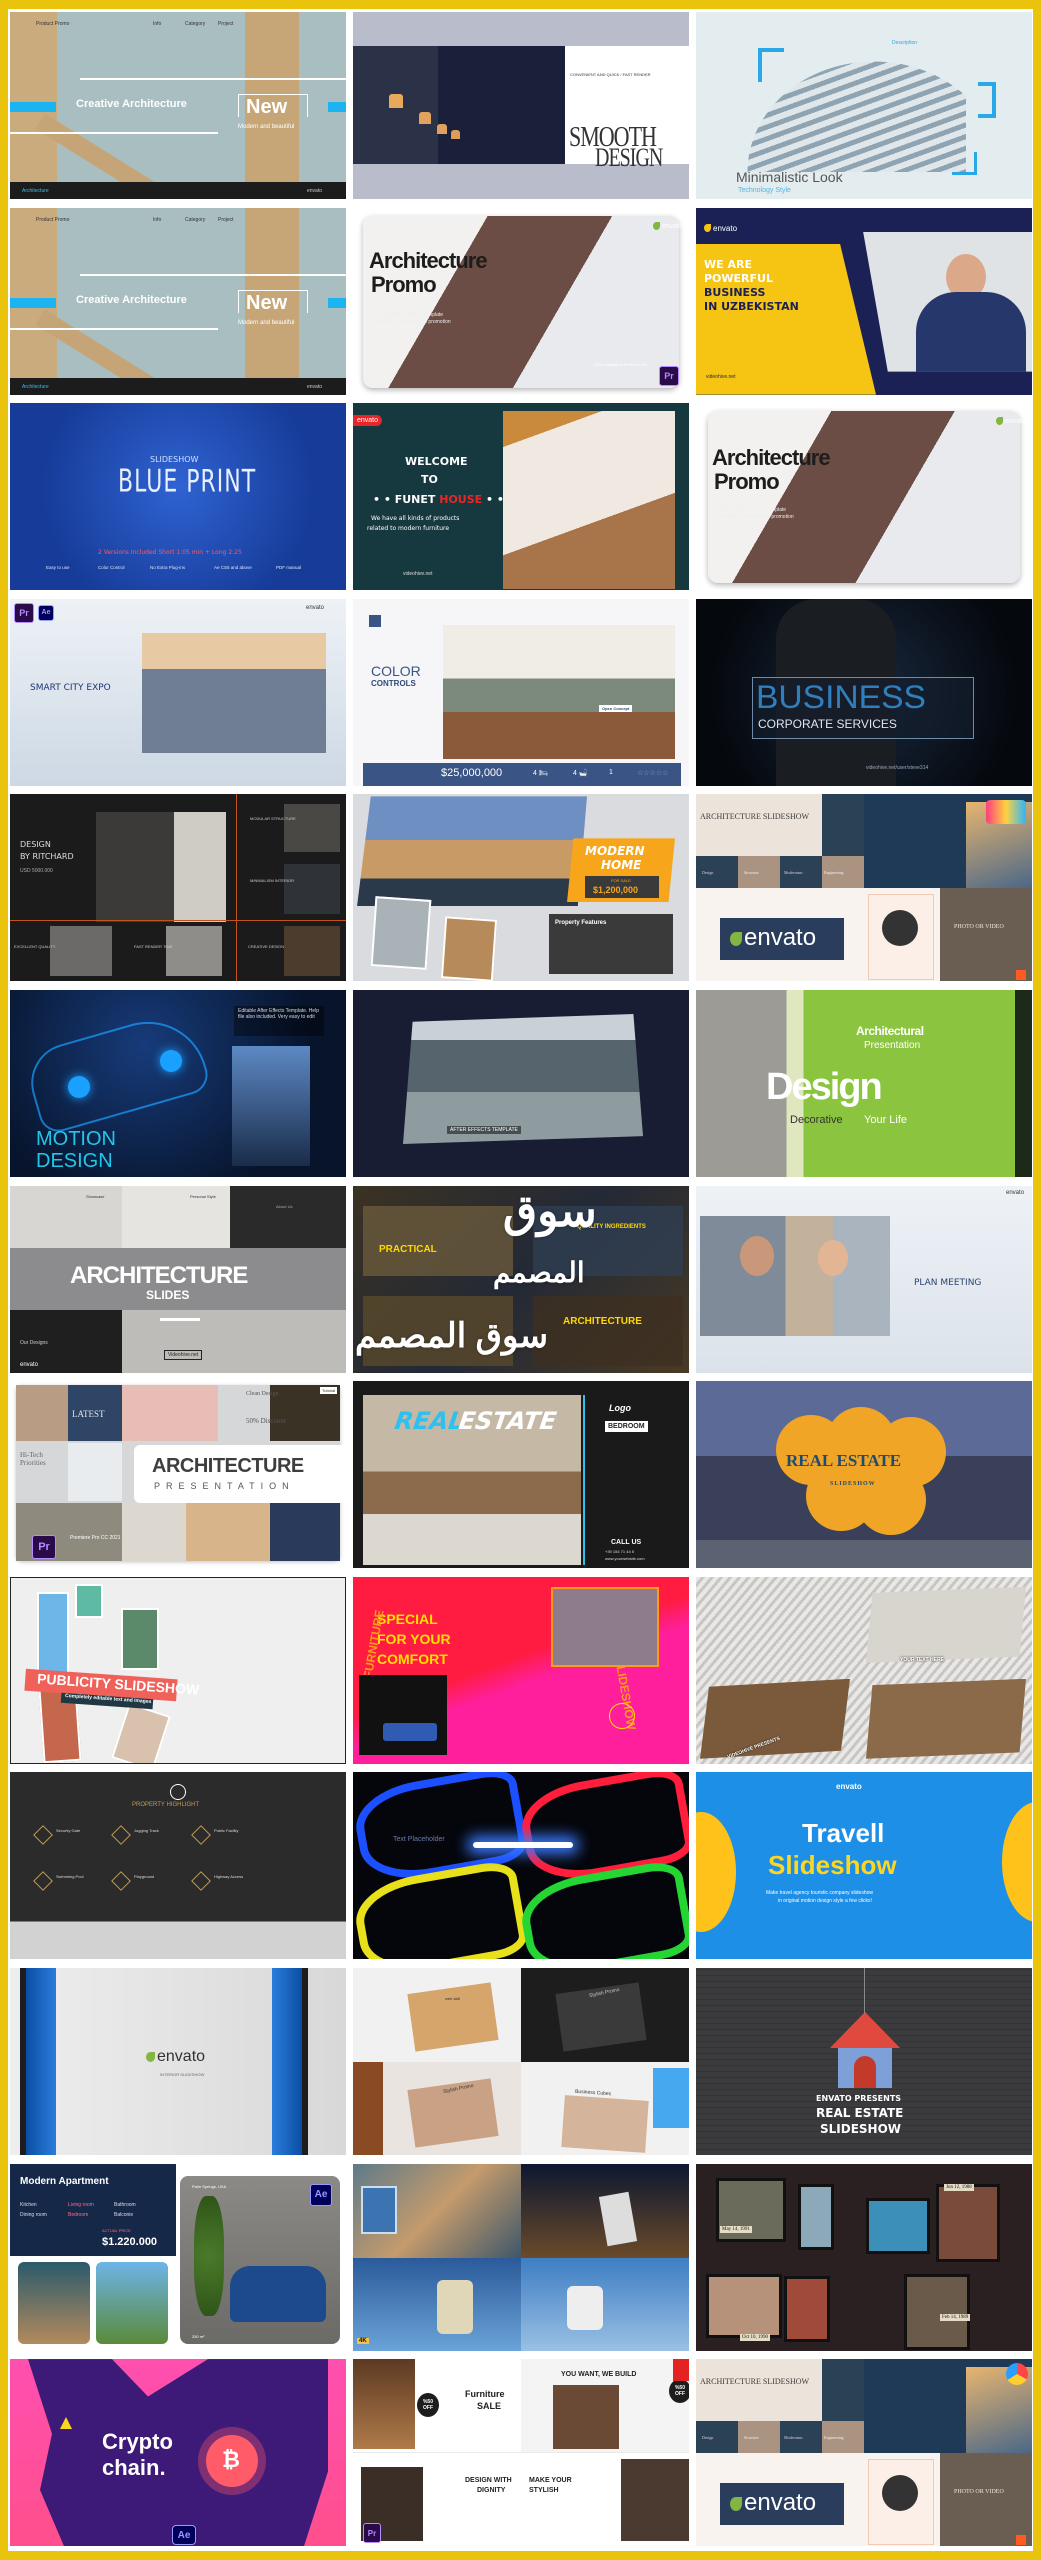  What do you see at coordinates (491, 2491) in the screenshot?
I see `title: DIGNITY` at bounding box center [491, 2491].